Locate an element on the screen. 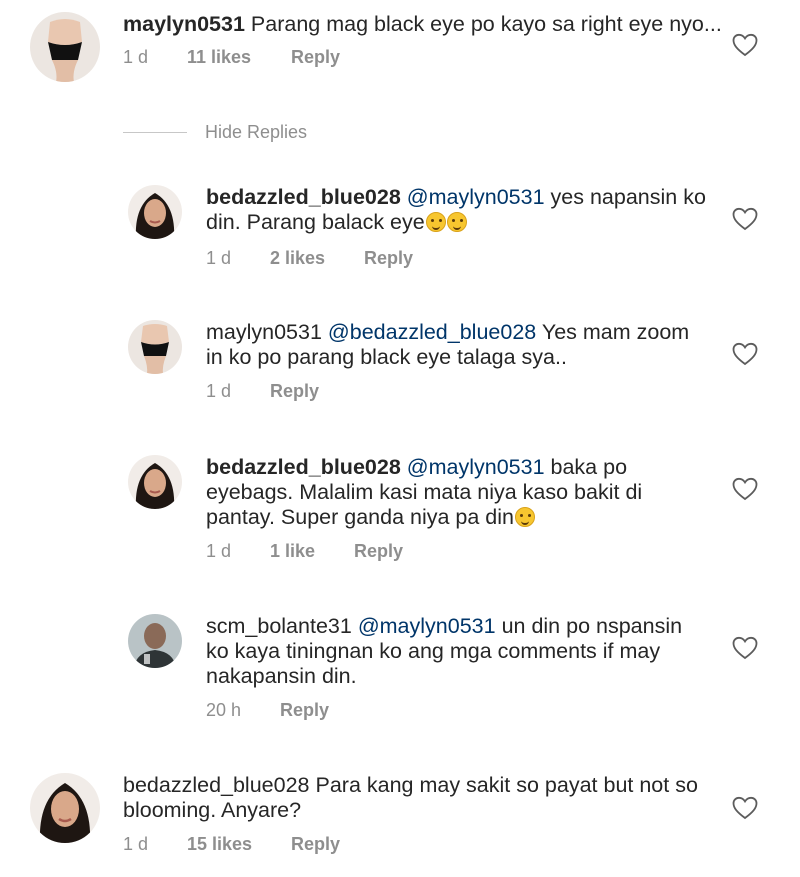 The image size is (800, 877). comment-likes: 1 like is located at coordinates (312, 551).